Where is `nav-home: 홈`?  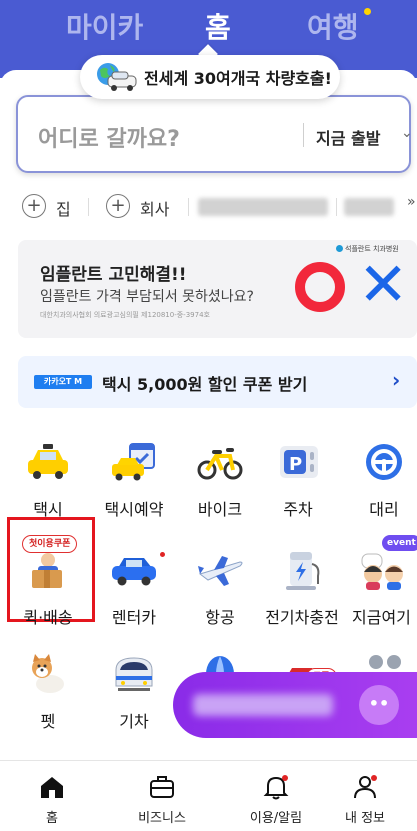 nav-home: 홈 is located at coordinates (52, 796).